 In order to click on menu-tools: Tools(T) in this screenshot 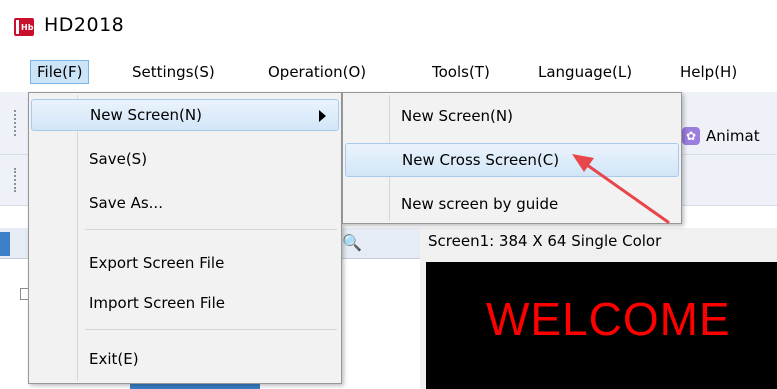, I will do `click(461, 72)`.